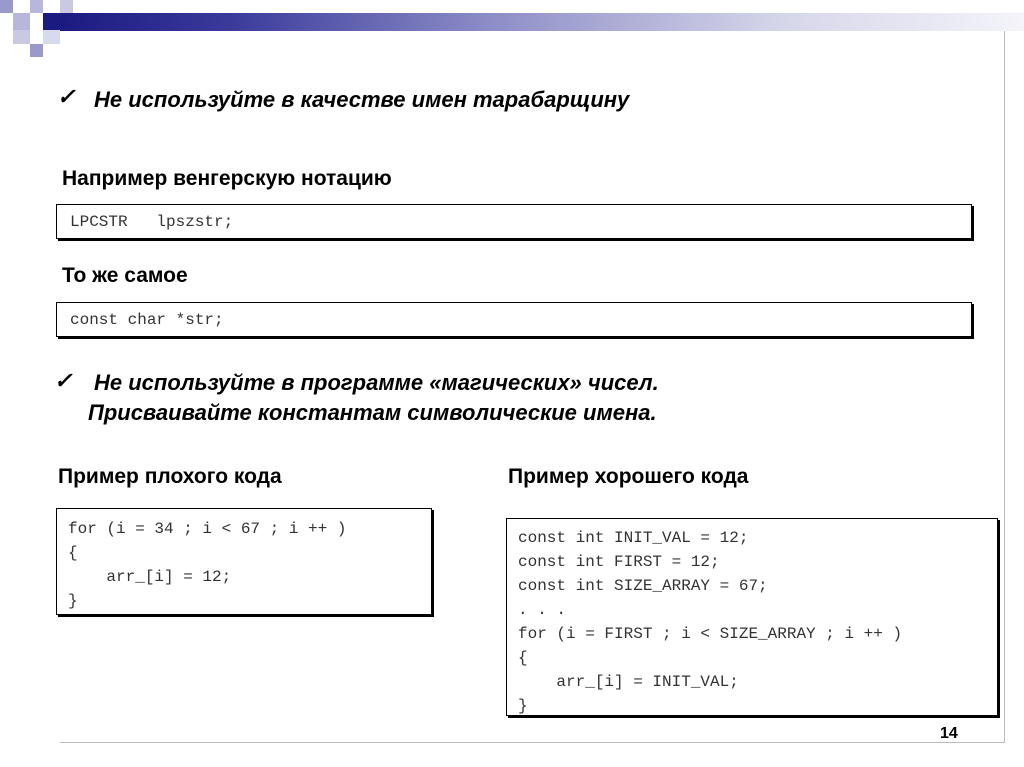 The image size is (1024, 767). Describe the element at coordinates (150, 577) in the screenshot. I see `code-line: arr_[i] = 12;` at that location.